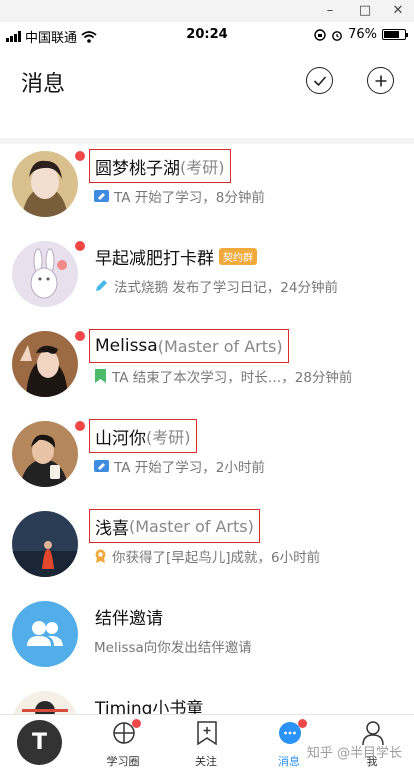 Image resolution: width=414 pixels, height=769 pixels. What do you see at coordinates (189, 468) in the screenshot?
I see `preview-text: TA 开始了学习，2小时前` at bounding box center [189, 468].